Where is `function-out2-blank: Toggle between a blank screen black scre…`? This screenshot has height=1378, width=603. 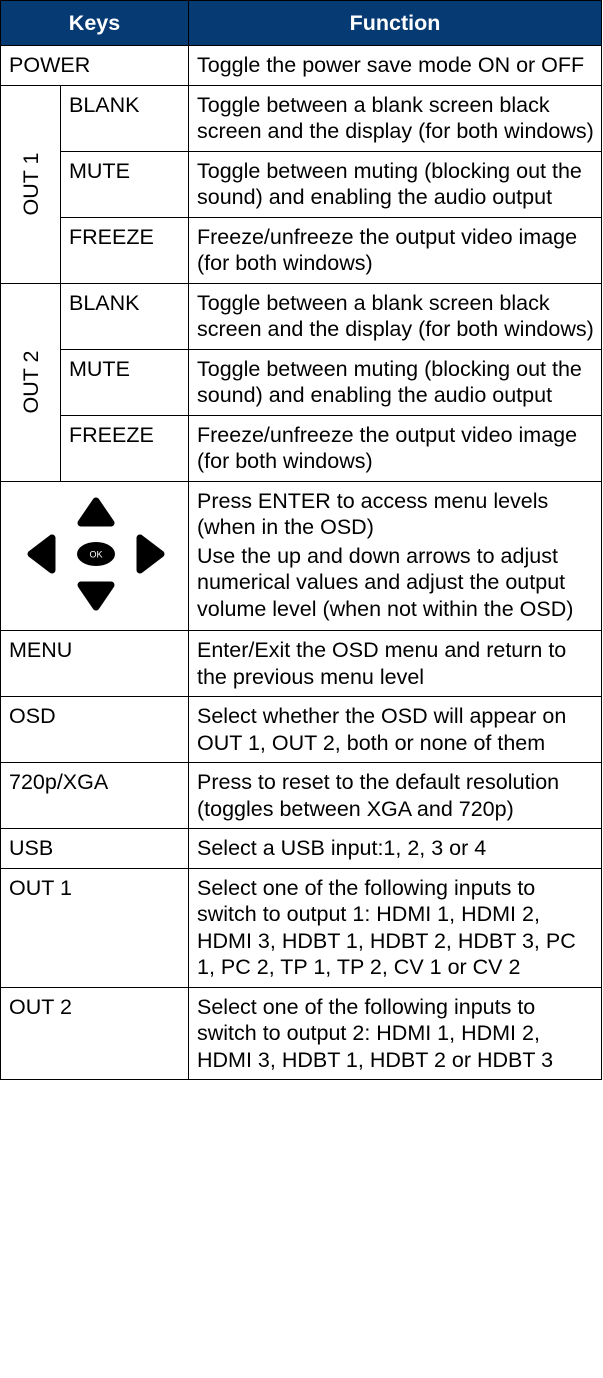 function-out2-blank: Toggle between a blank screen black scre… is located at coordinates (395, 316).